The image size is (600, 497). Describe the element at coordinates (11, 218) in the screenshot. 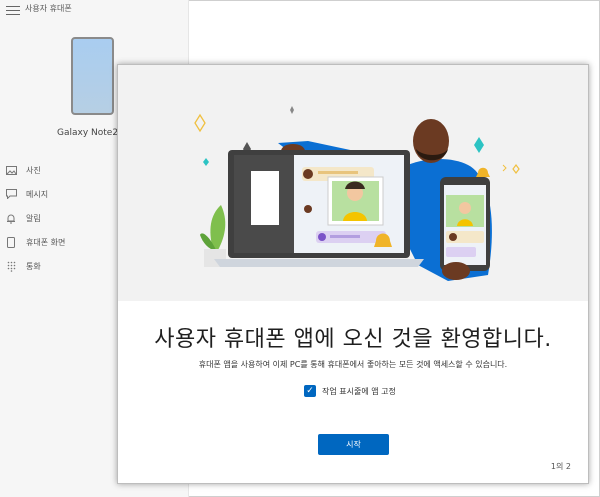

I see `bell-icon` at that location.